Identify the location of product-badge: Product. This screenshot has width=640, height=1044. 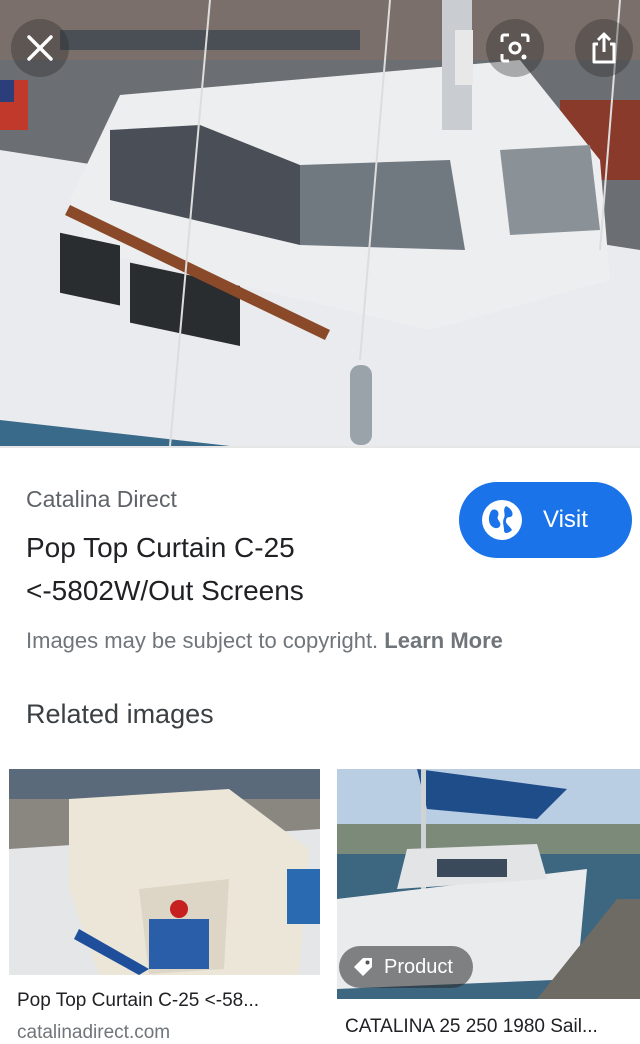
(406, 967).